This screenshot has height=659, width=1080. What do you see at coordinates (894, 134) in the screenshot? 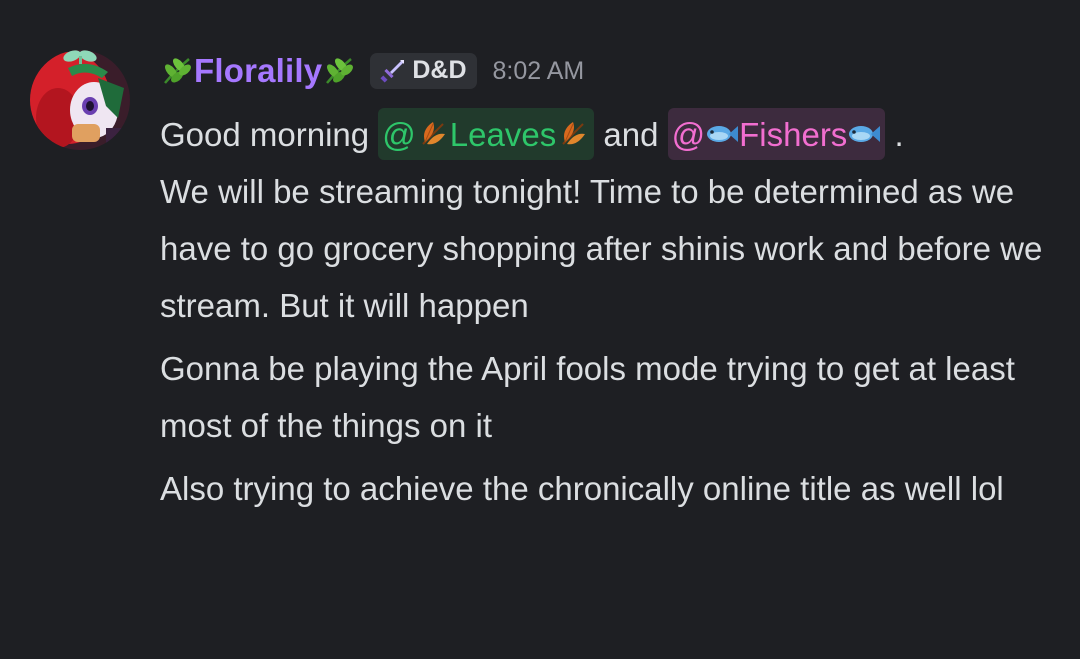
I see `tail-text: .` at bounding box center [894, 134].